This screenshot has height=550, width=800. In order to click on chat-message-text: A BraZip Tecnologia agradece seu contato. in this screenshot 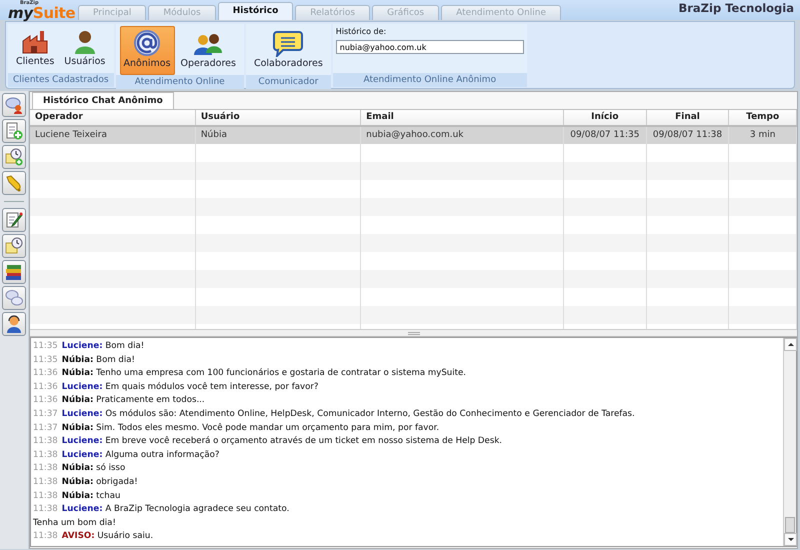, I will do `click(197, 509)`.